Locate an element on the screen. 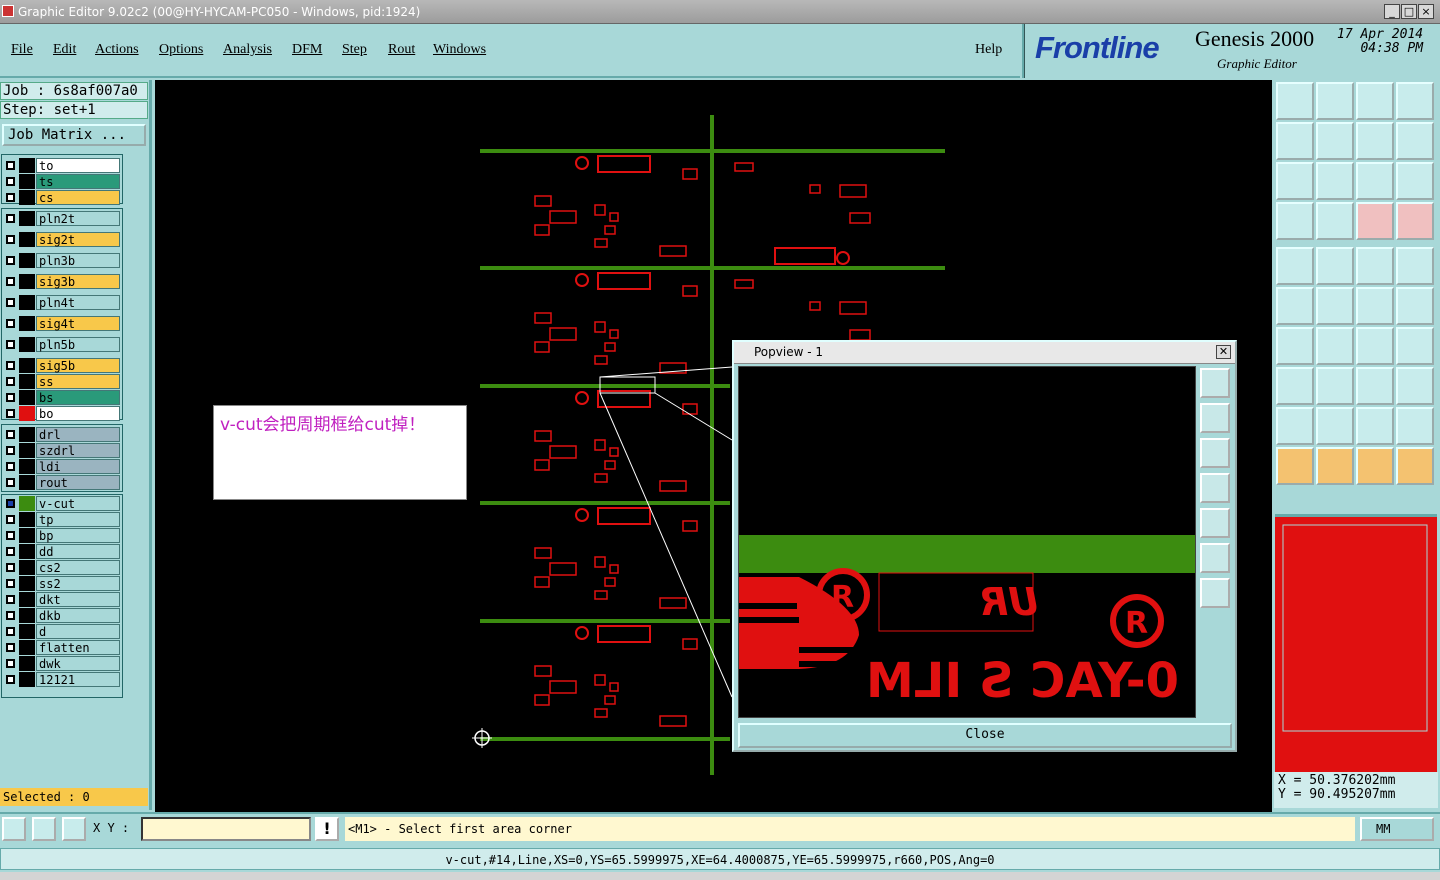 Image resolution: width=1440 pixels, height=880 pixels. layer-row-sig3b: sig3b is located at coordinates (61, 281).